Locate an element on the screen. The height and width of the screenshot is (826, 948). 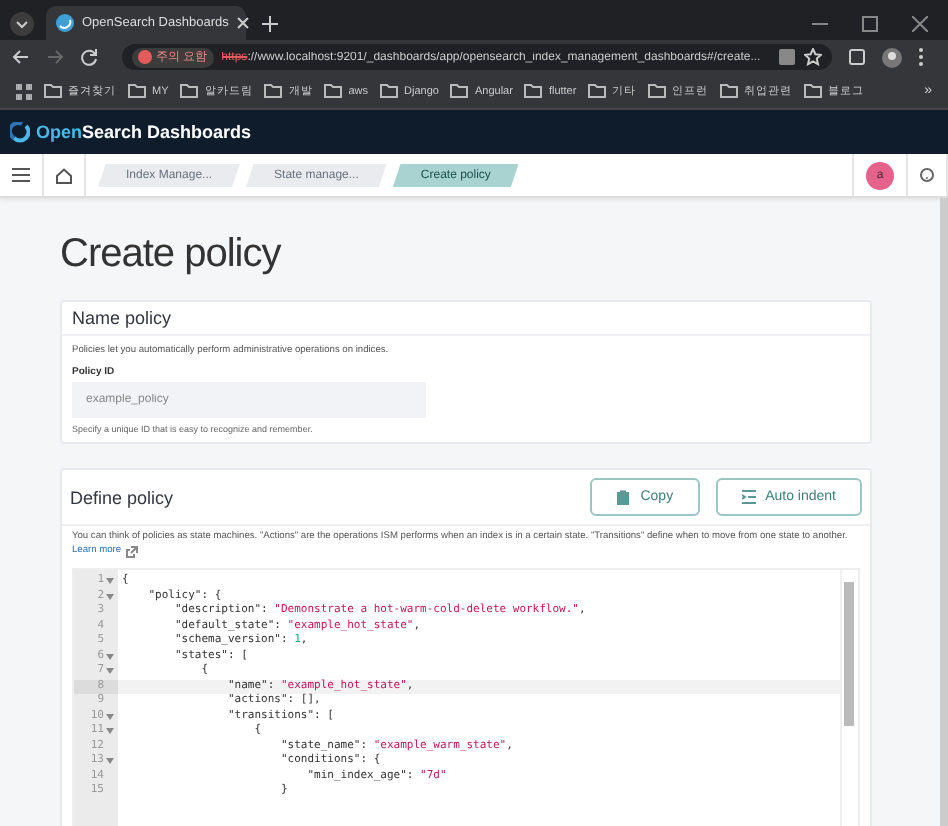
reload-icon is located at coordinates (89, 57).